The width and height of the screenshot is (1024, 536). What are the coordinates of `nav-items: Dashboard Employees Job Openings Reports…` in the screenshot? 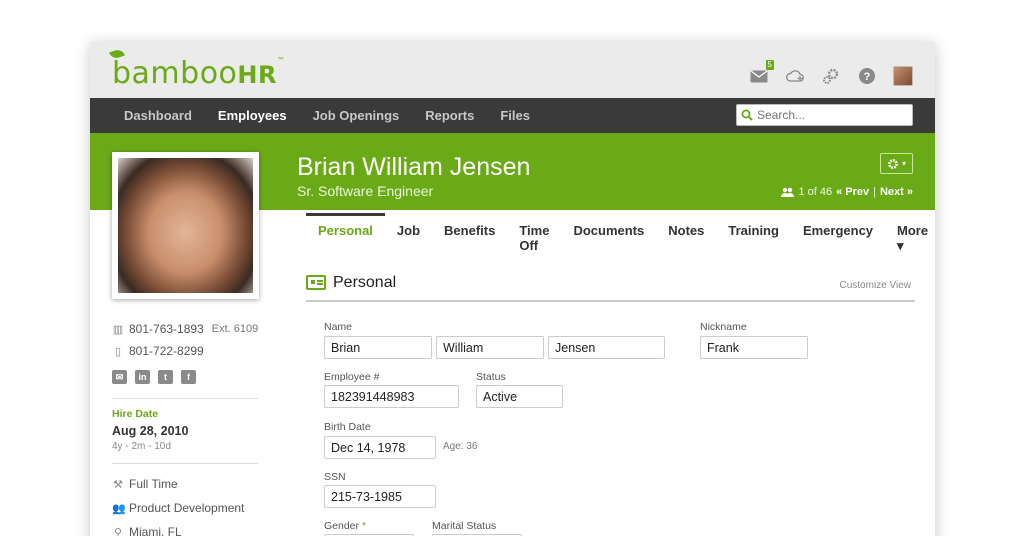 It's located at (327, 115).